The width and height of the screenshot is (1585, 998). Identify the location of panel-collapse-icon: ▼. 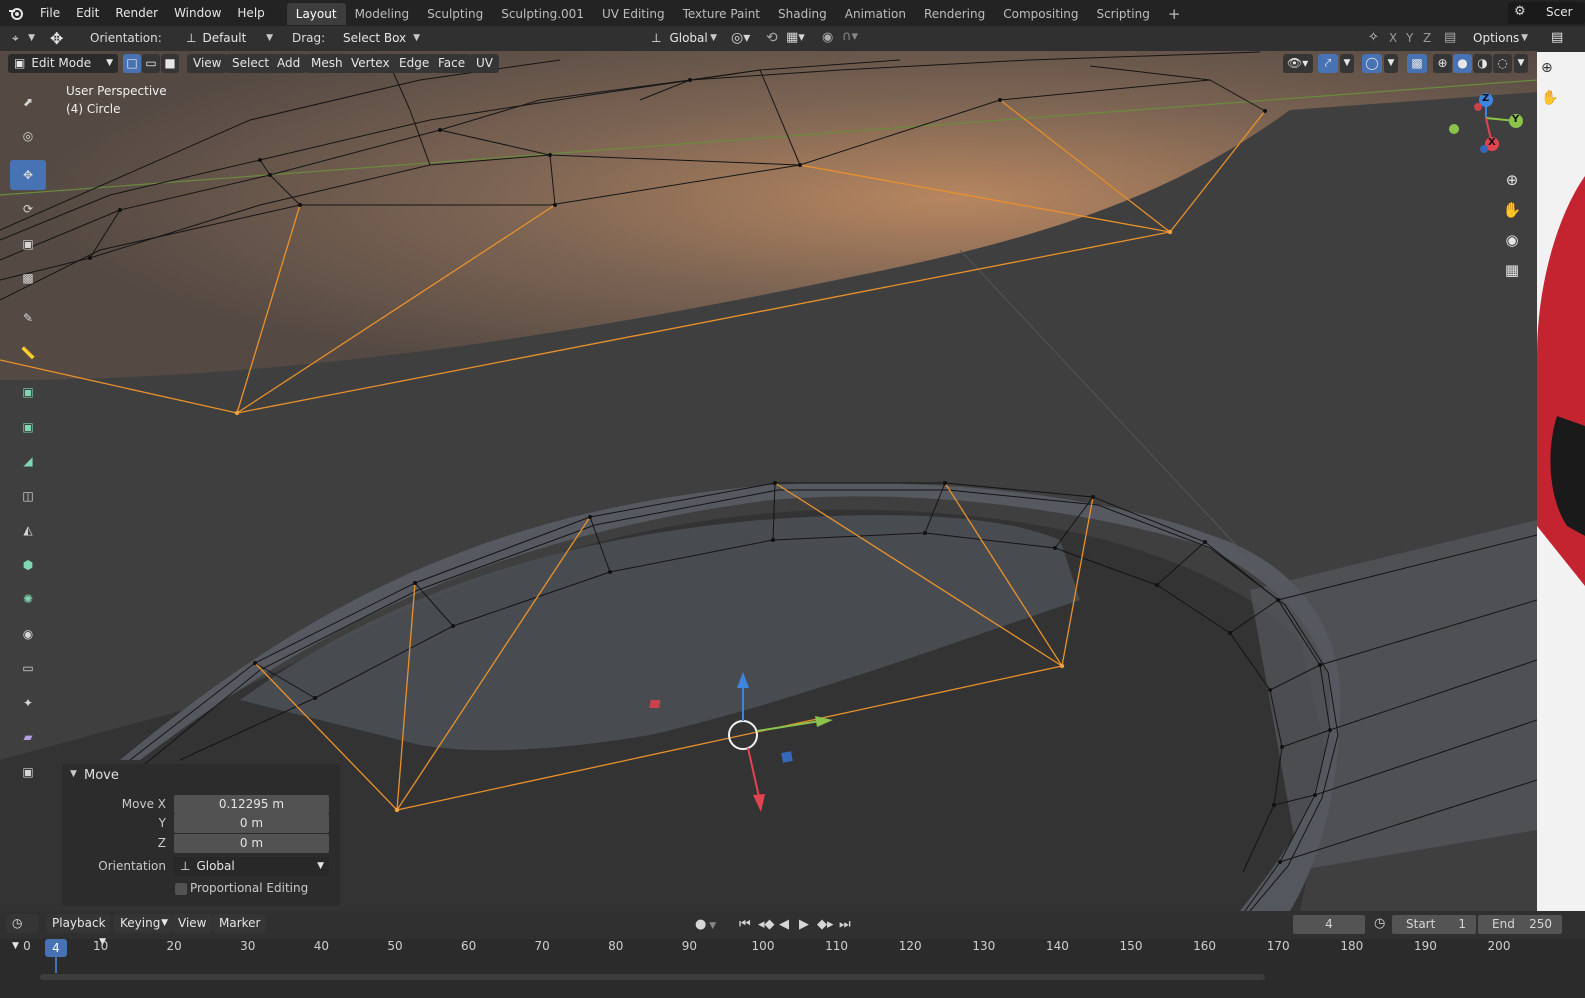
(73, 774).